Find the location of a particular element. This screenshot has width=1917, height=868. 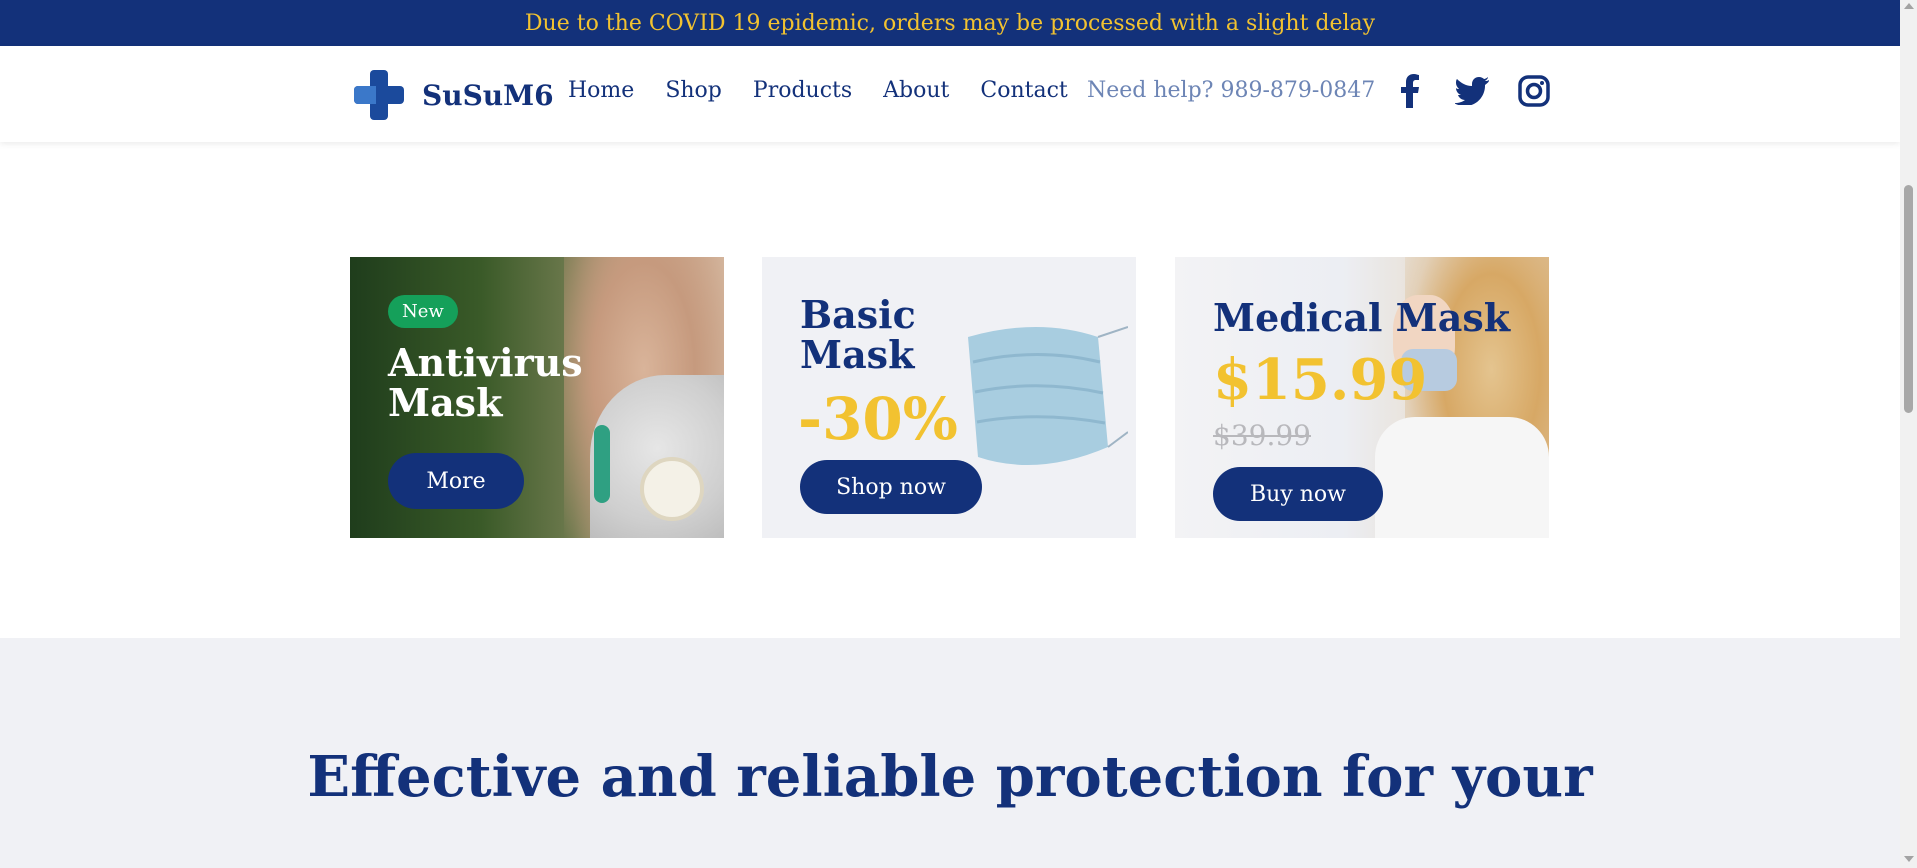

new-badge: New is located at coordinates (423, 311).